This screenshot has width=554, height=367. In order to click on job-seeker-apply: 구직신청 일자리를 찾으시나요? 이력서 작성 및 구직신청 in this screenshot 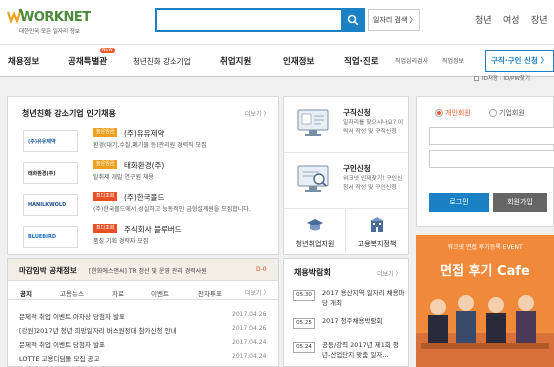, I will do `click(346, 125)`.